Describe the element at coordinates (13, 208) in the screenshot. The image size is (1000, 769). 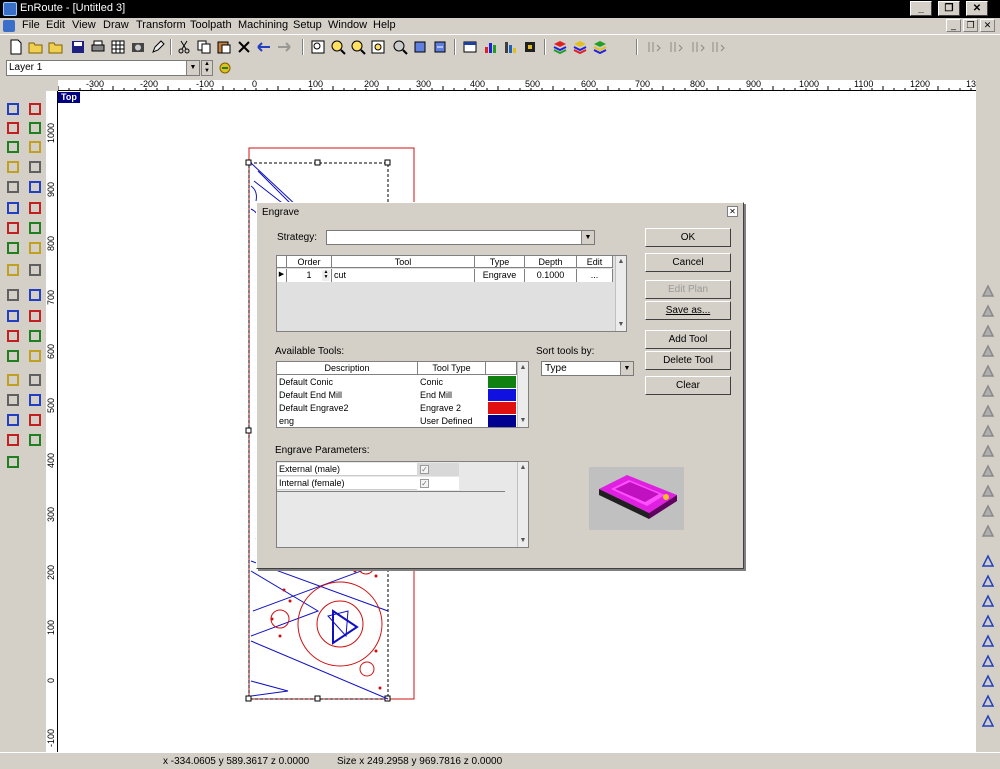
I see `scale-icon` at that location.